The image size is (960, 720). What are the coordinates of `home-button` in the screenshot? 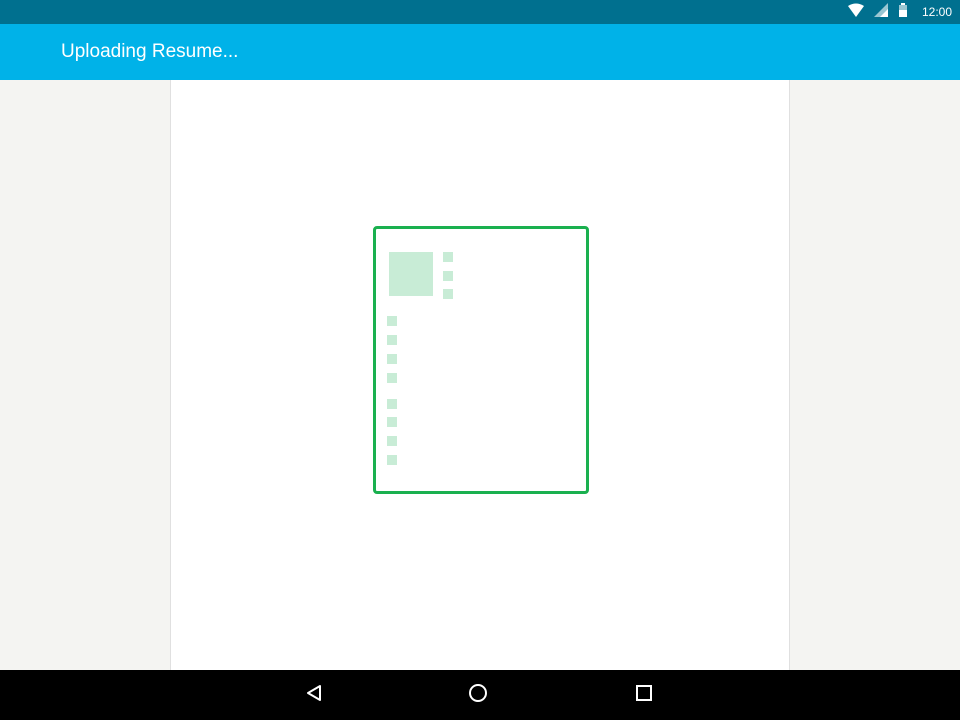 It's located at (478, 695).